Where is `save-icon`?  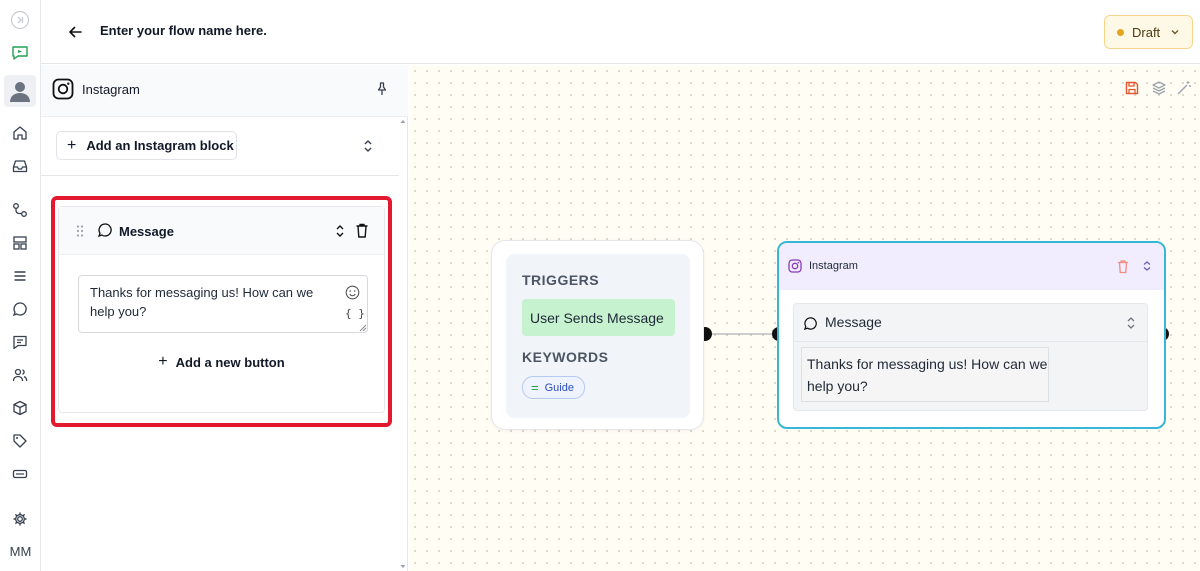 save-icon is located at coordinates (1132, 88).